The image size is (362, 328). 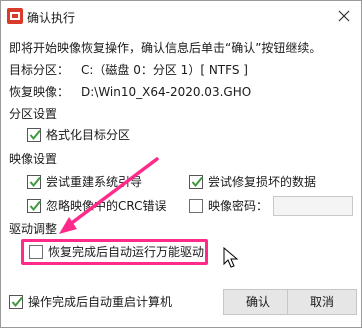 What do you see at coordinates (16, 302) in the screenshot?
I see `auto-reboot-checkbox` at bounding box center [16, 302].